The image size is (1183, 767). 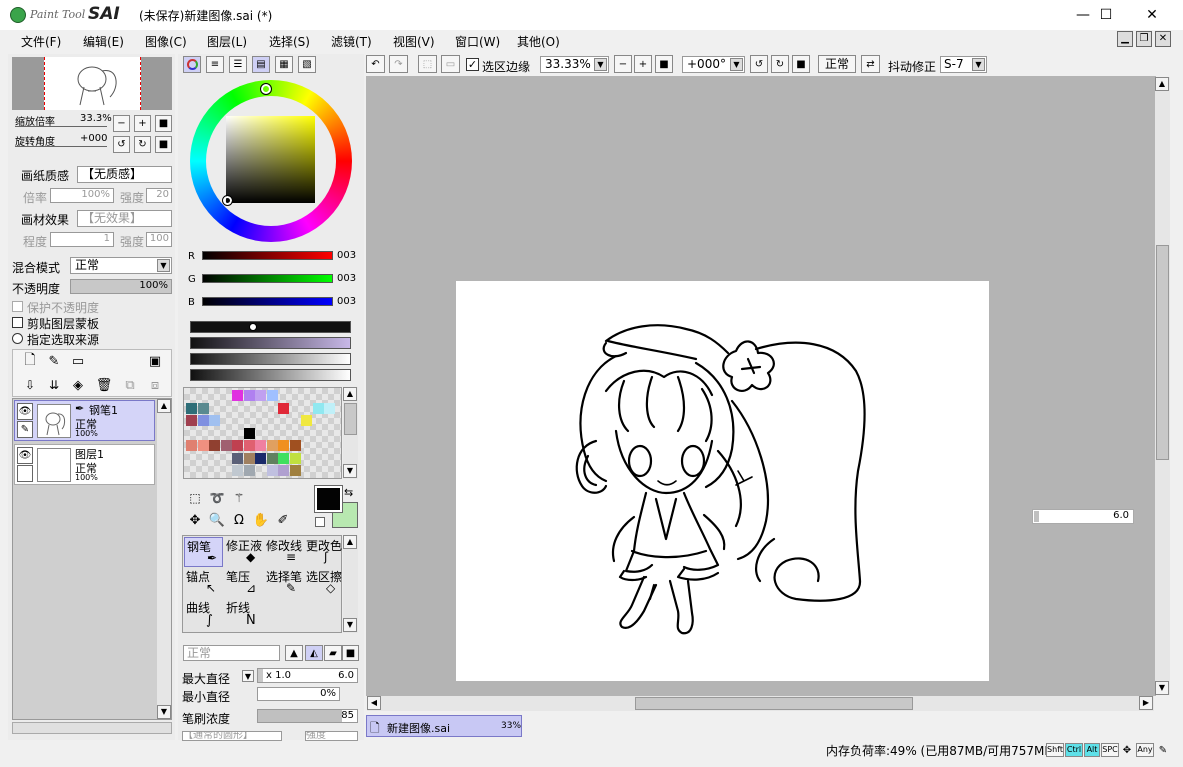 What do you see at coordinates (314, 653) in the screenshot?
I see `brush-shape-2-icon: ◭` at bounding box center [314, 653].